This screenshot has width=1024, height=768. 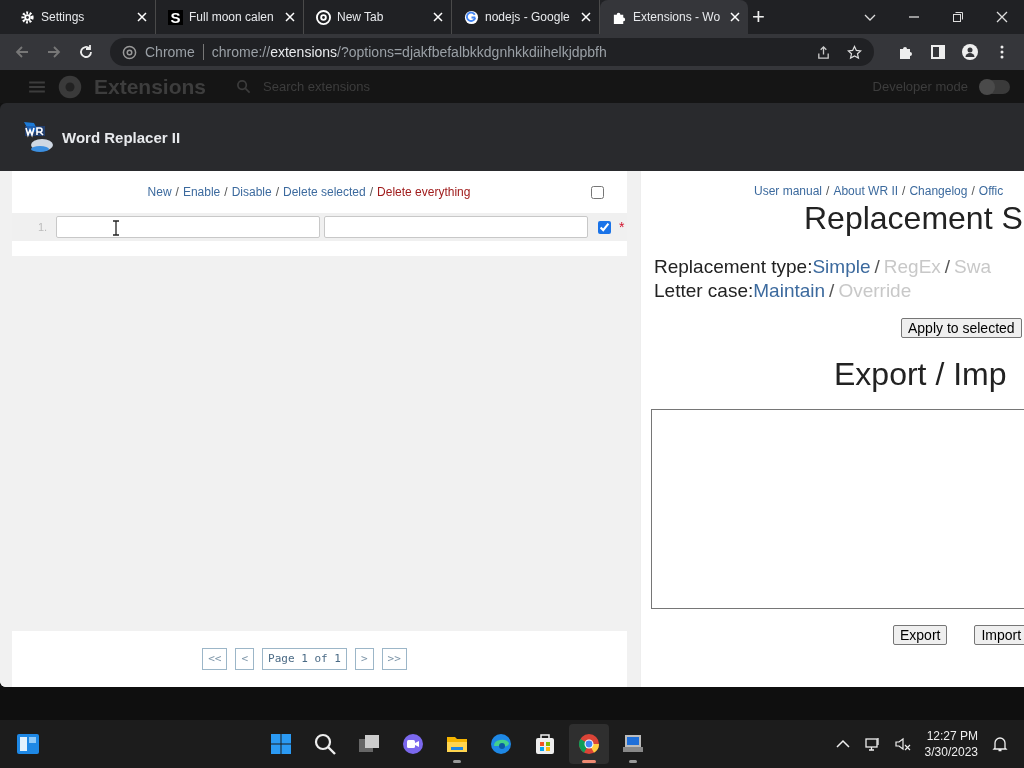 What do you see at coordinates (116, 228) in the screenshot?
I see `text-cursor-icon` at bounding box center [116, 228].